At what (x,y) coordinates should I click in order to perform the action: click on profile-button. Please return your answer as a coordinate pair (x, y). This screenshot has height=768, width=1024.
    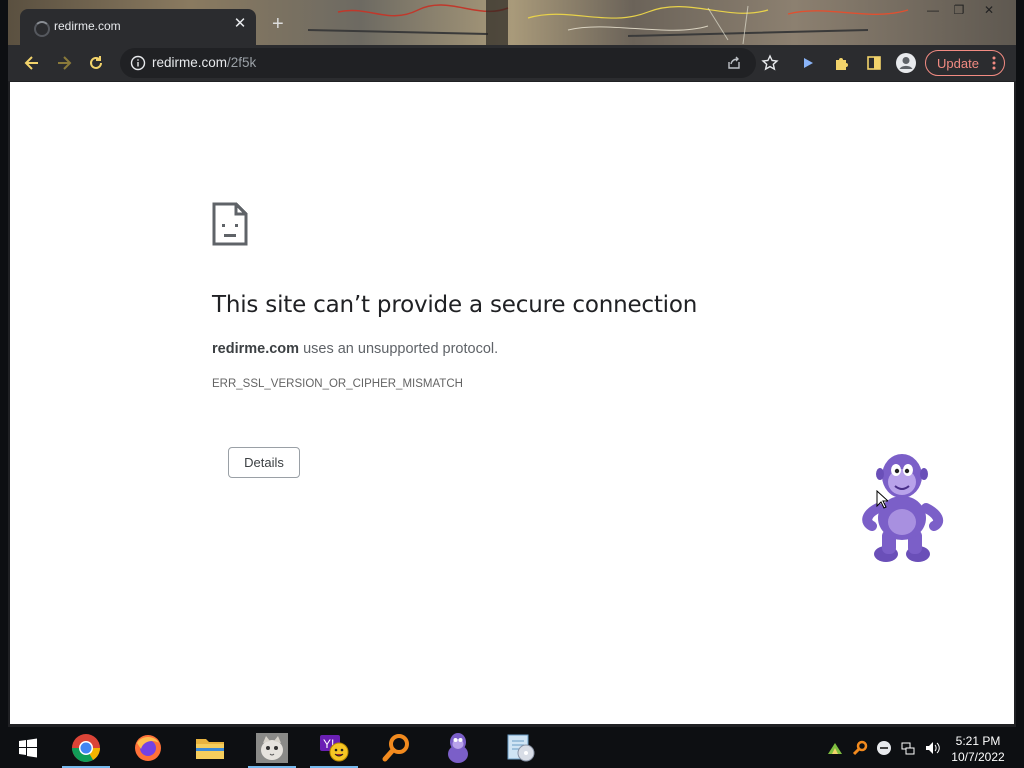
    Looking at the image, I should click on (906, 63).